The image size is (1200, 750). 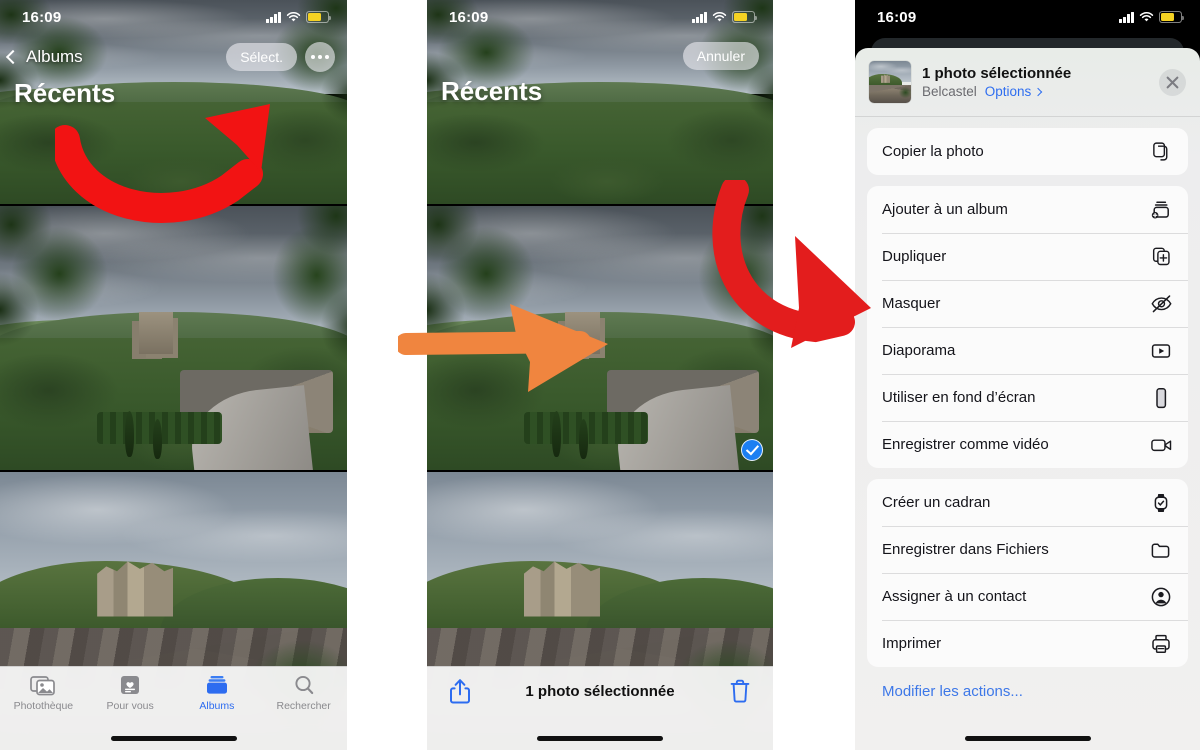 I want to click on for-you-icon, so click(x=130, y=685).